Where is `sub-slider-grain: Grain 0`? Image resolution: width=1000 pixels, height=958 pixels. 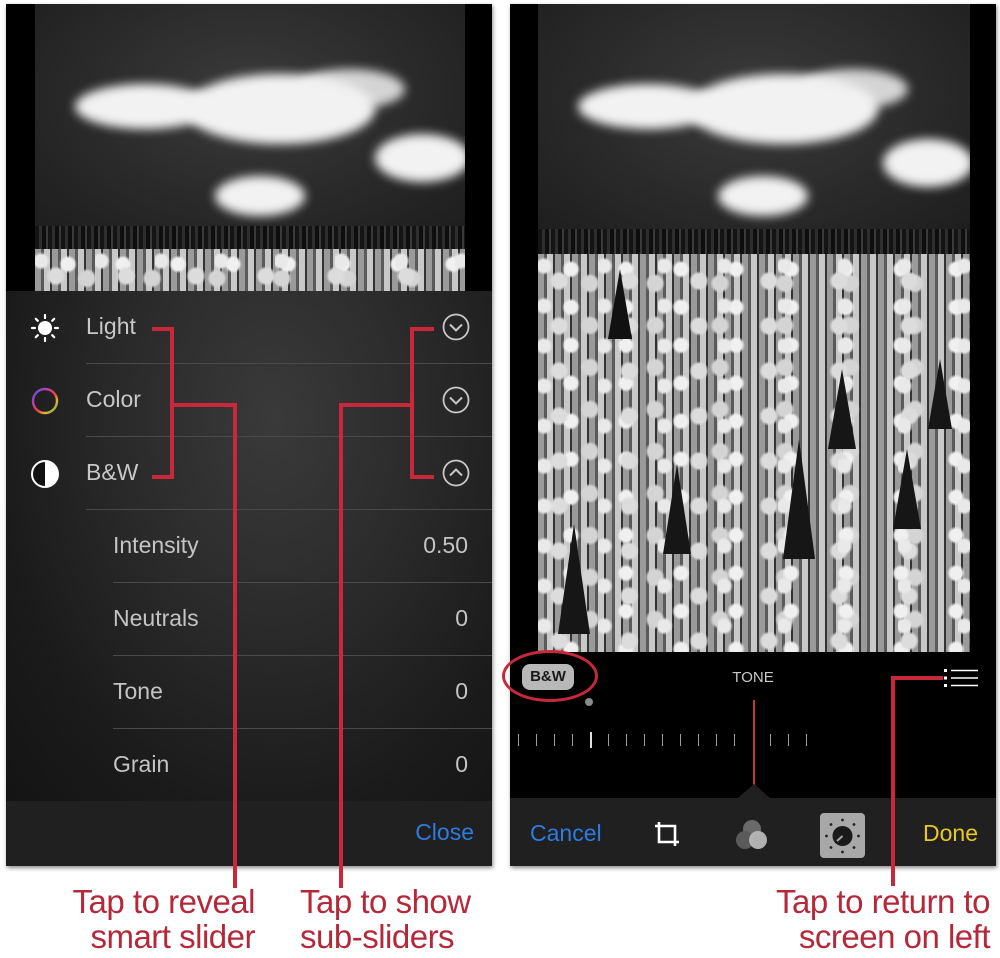
sub-slider-grain: Grain 0 is located at coordinates (249, 765).